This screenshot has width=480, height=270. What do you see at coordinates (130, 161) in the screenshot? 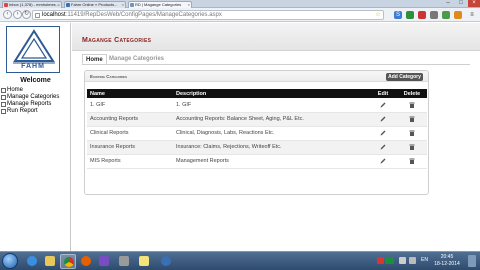
I see `row-name: MIS Reports` at bounding box center [130, 161].